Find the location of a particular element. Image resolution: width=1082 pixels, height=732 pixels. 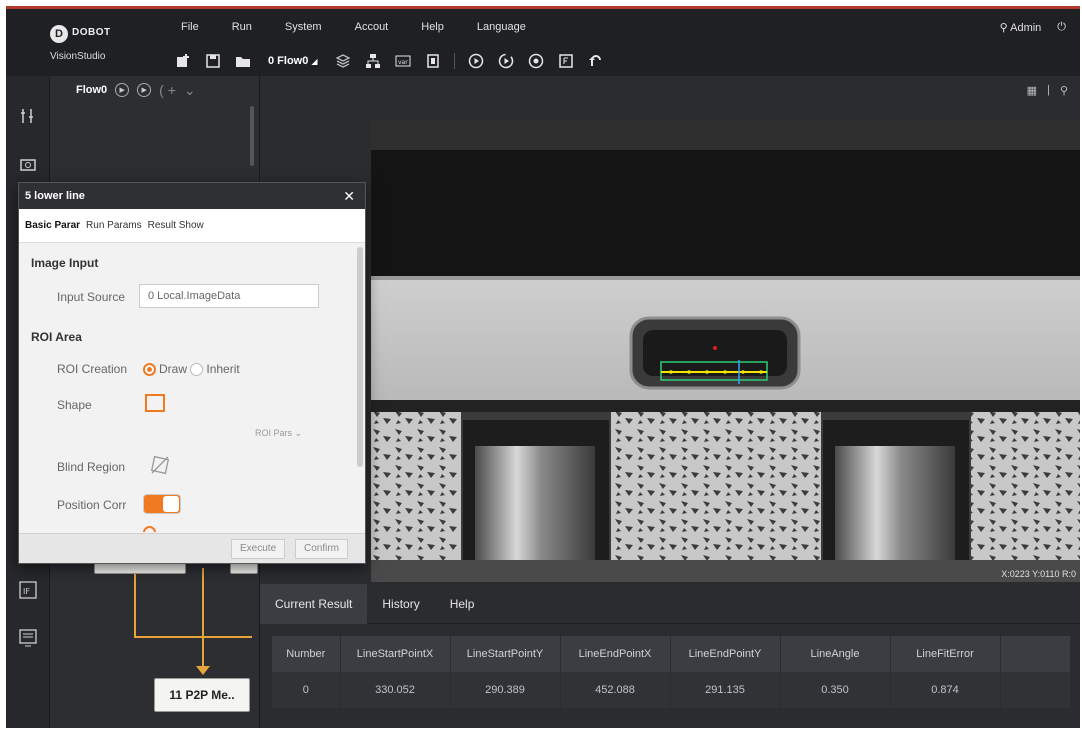

blind-region-disabled-icon is located at coordinates (160, 465).